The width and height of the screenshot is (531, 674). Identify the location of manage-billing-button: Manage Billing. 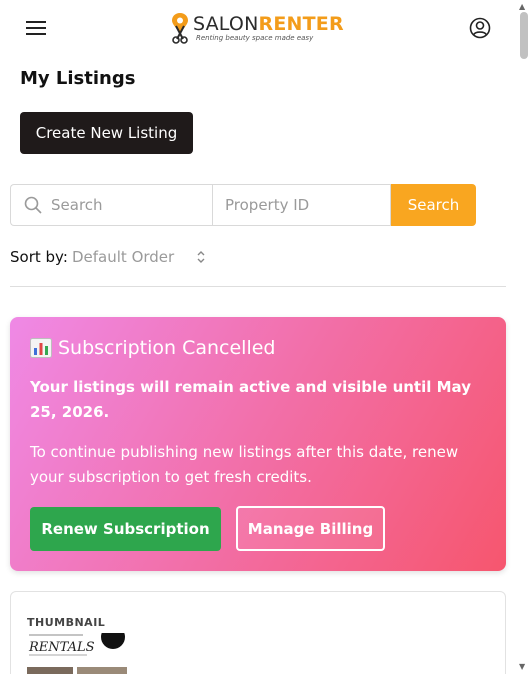
(310, 528).